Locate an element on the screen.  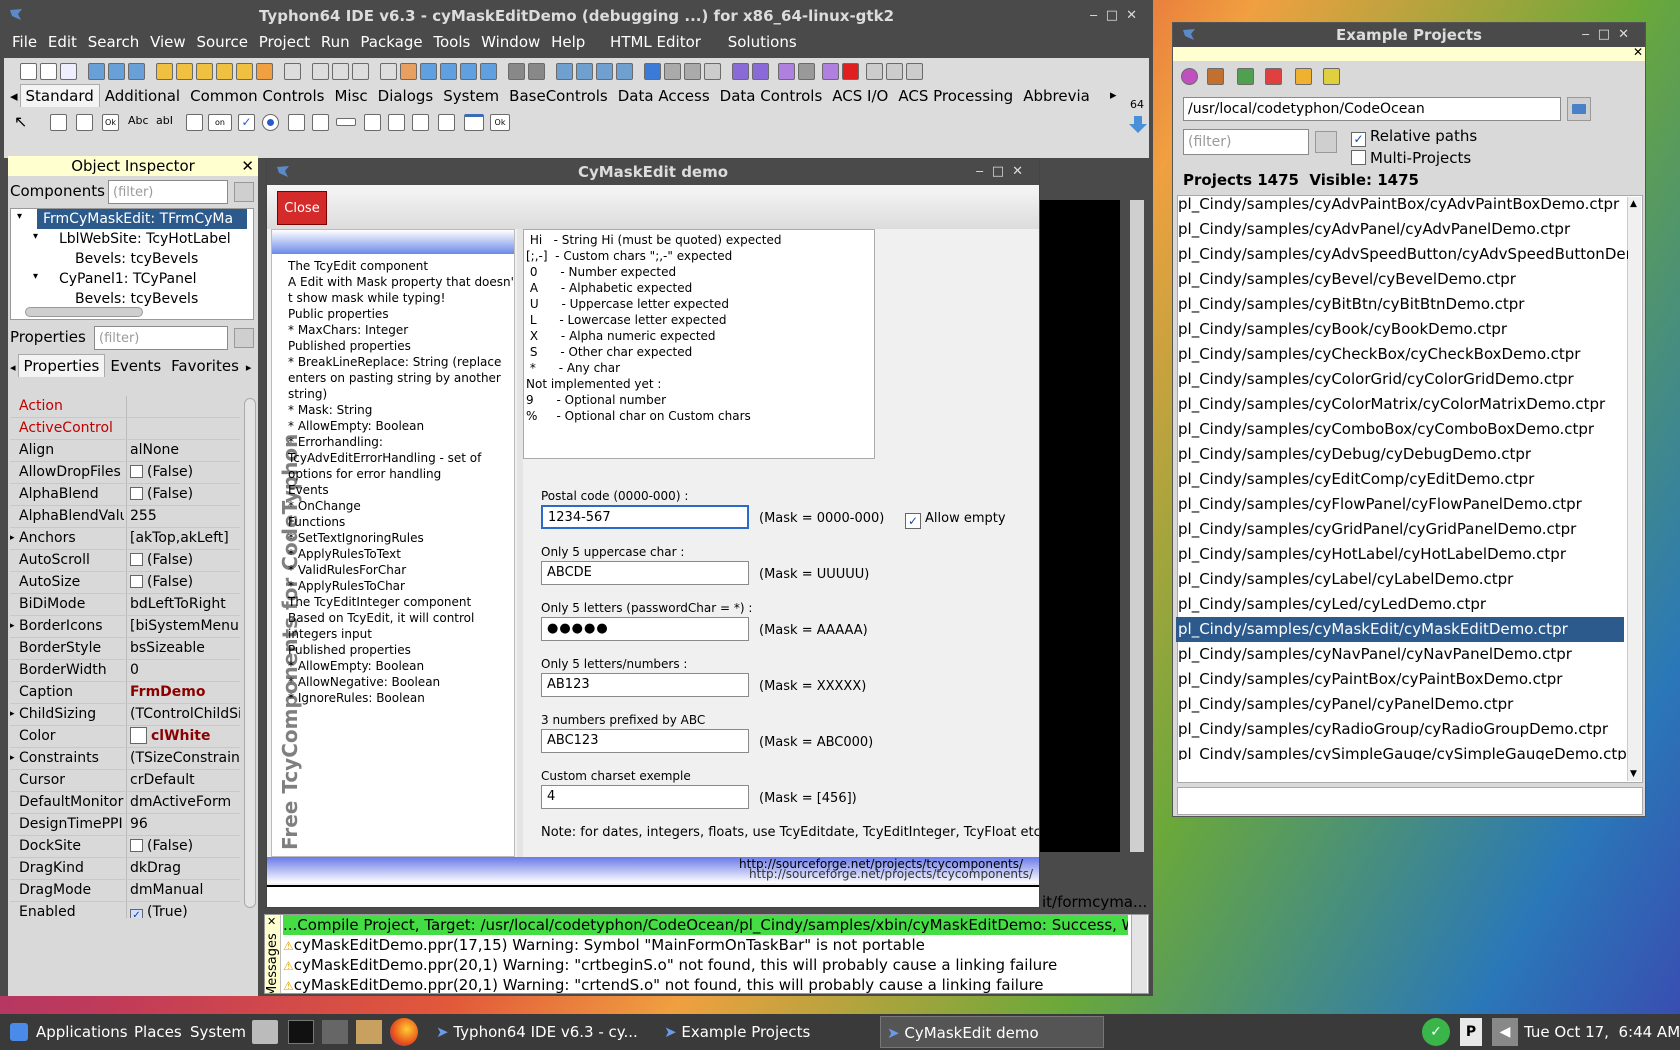
palette-tab-data-controls: Data Controls is located at coordinates (771, 96).